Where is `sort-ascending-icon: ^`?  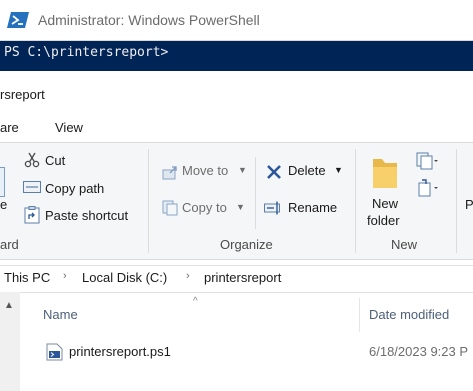
sort-ascending-icon: ^ is located at coordinates (195, 301).